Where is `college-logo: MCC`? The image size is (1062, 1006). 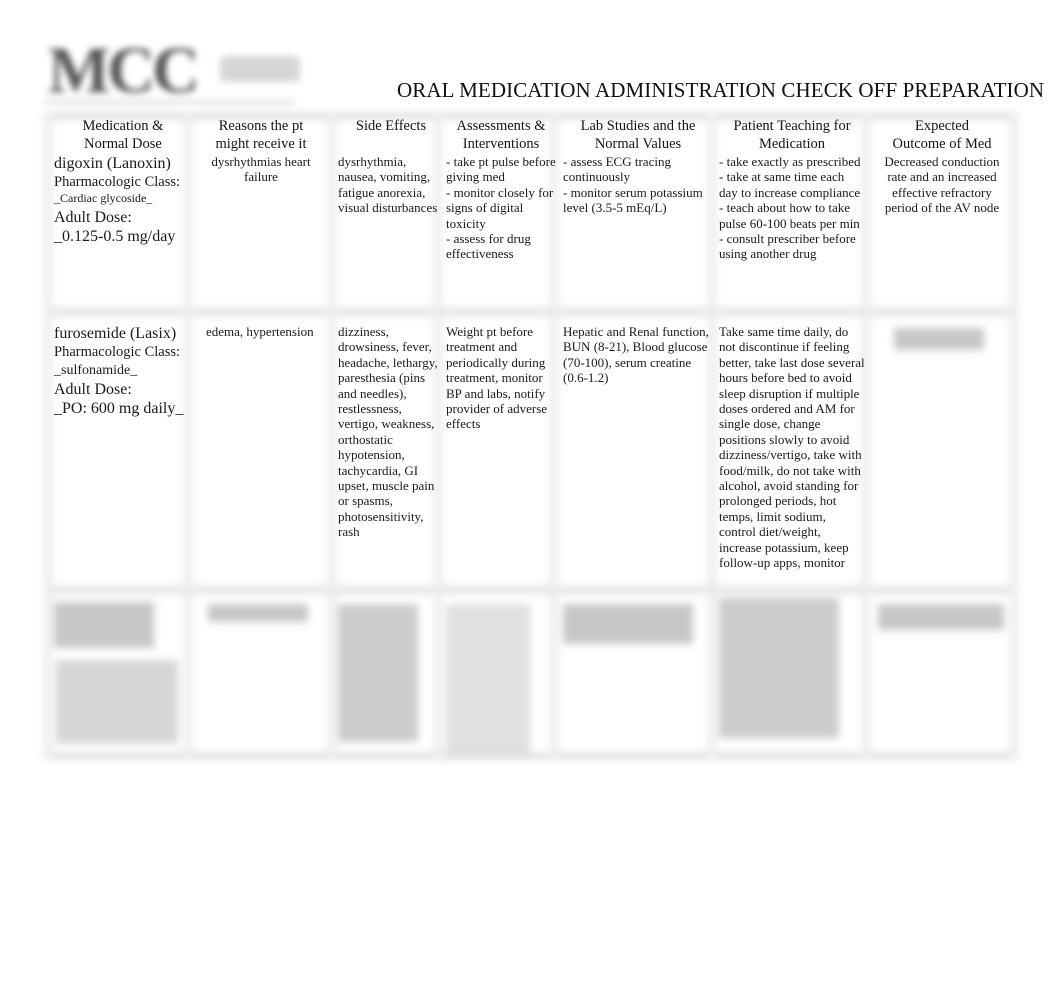
college-logo: MCC is located at coordinates (174, 71).